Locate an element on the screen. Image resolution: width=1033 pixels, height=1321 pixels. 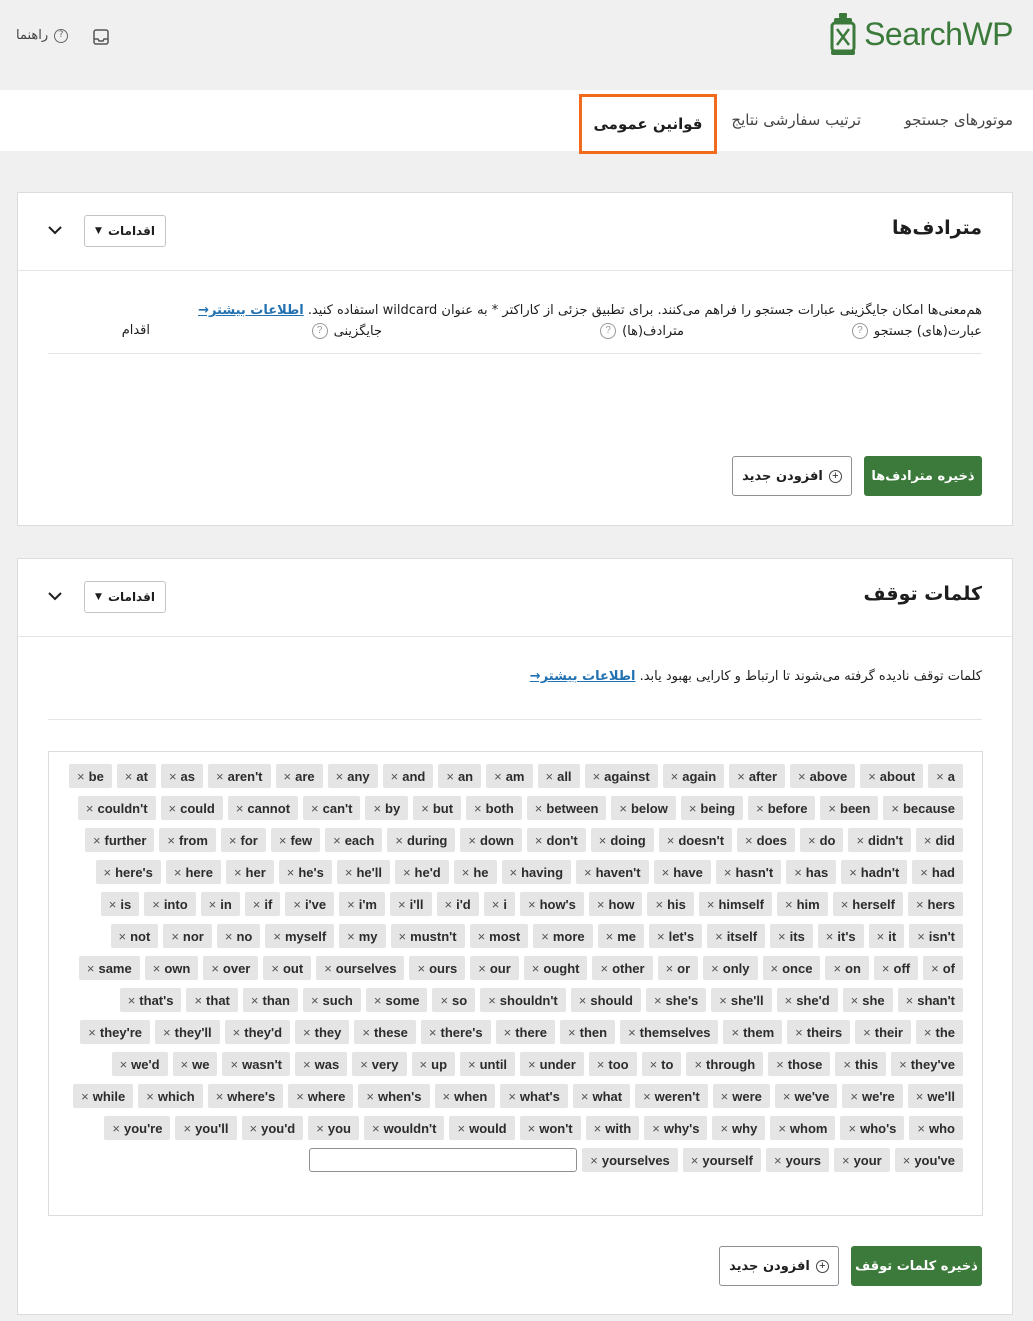
brand: SearchWP is located at coordinates (920, 34).